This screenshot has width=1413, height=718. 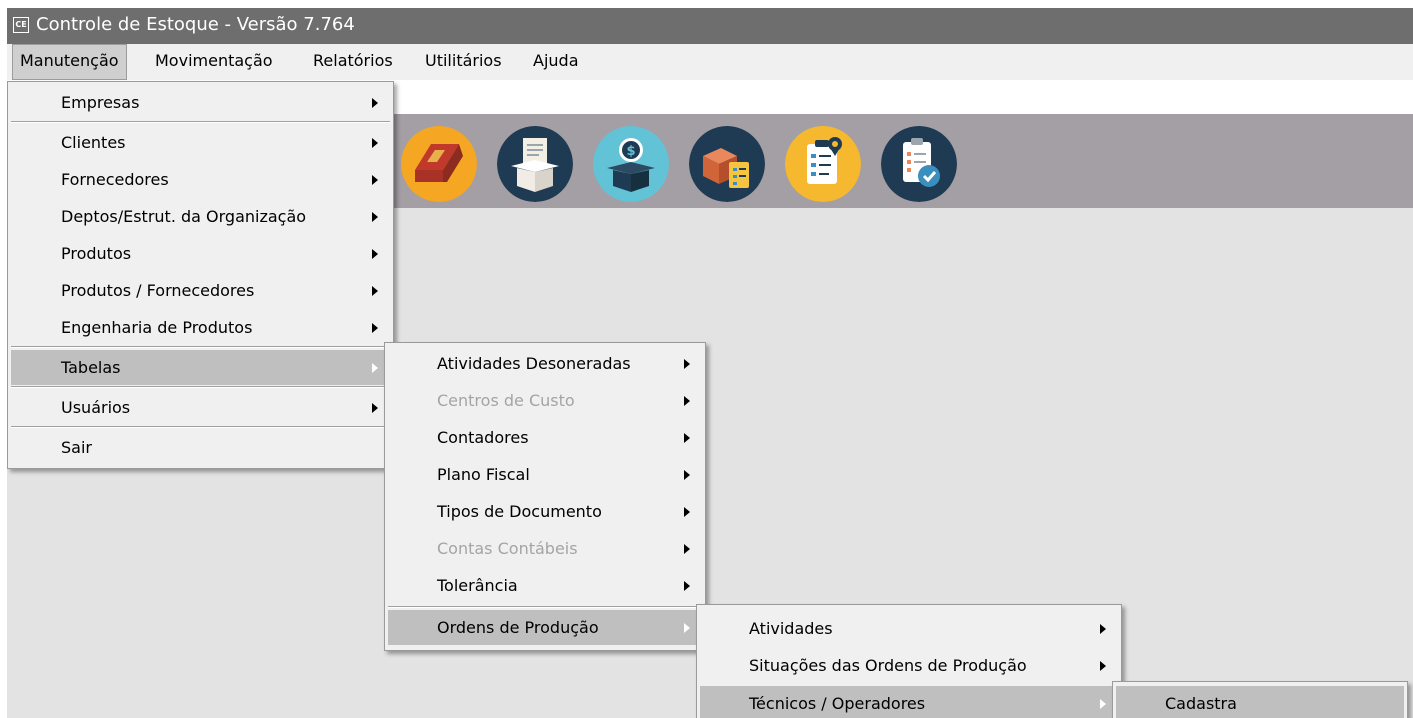 What do you see at coordinates (200, 179) in the screenshot?
I see `menu-item-fornecedores: Fornecedores` at bounding box center [200, 179].